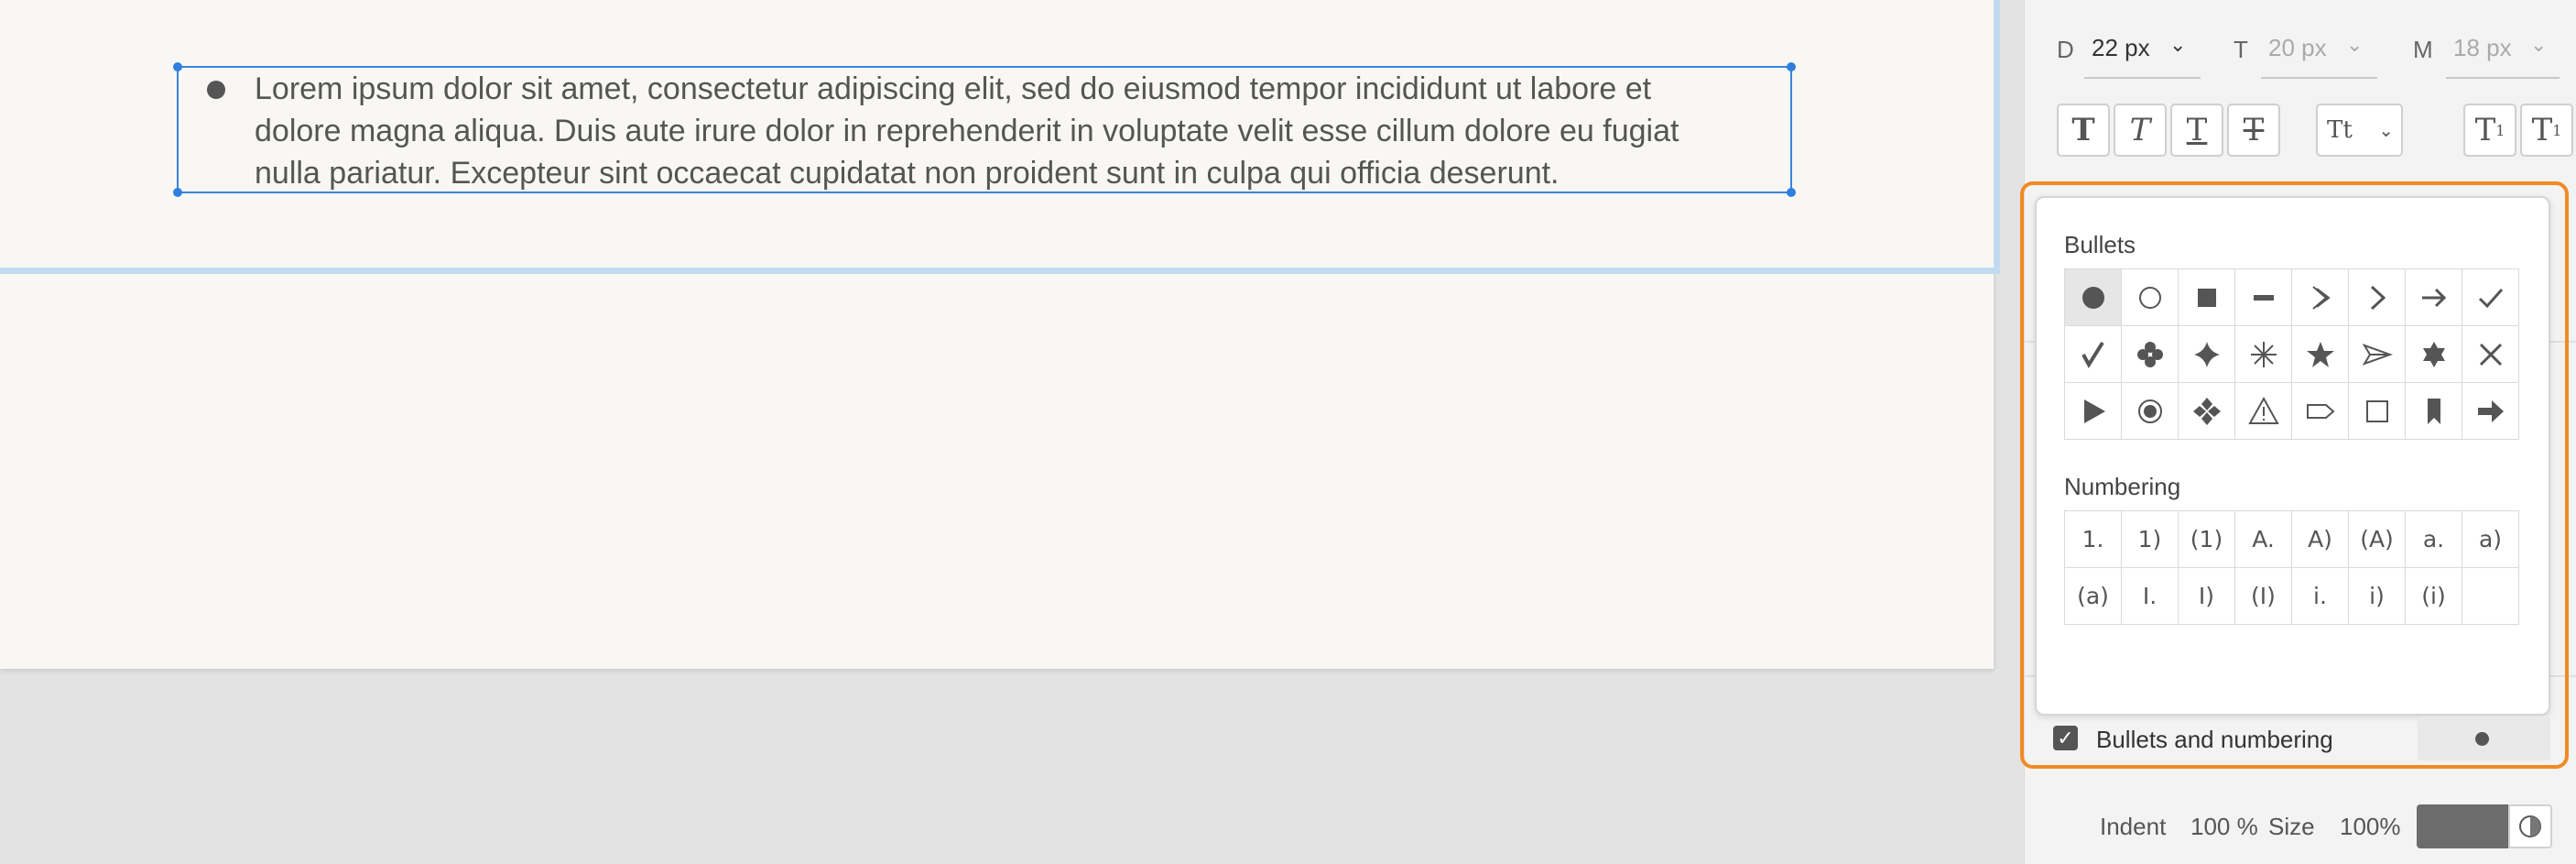  Describe the element at coordinates (2253, 130) in the screenshot. I see `strikethrough-icon: T` at that location.